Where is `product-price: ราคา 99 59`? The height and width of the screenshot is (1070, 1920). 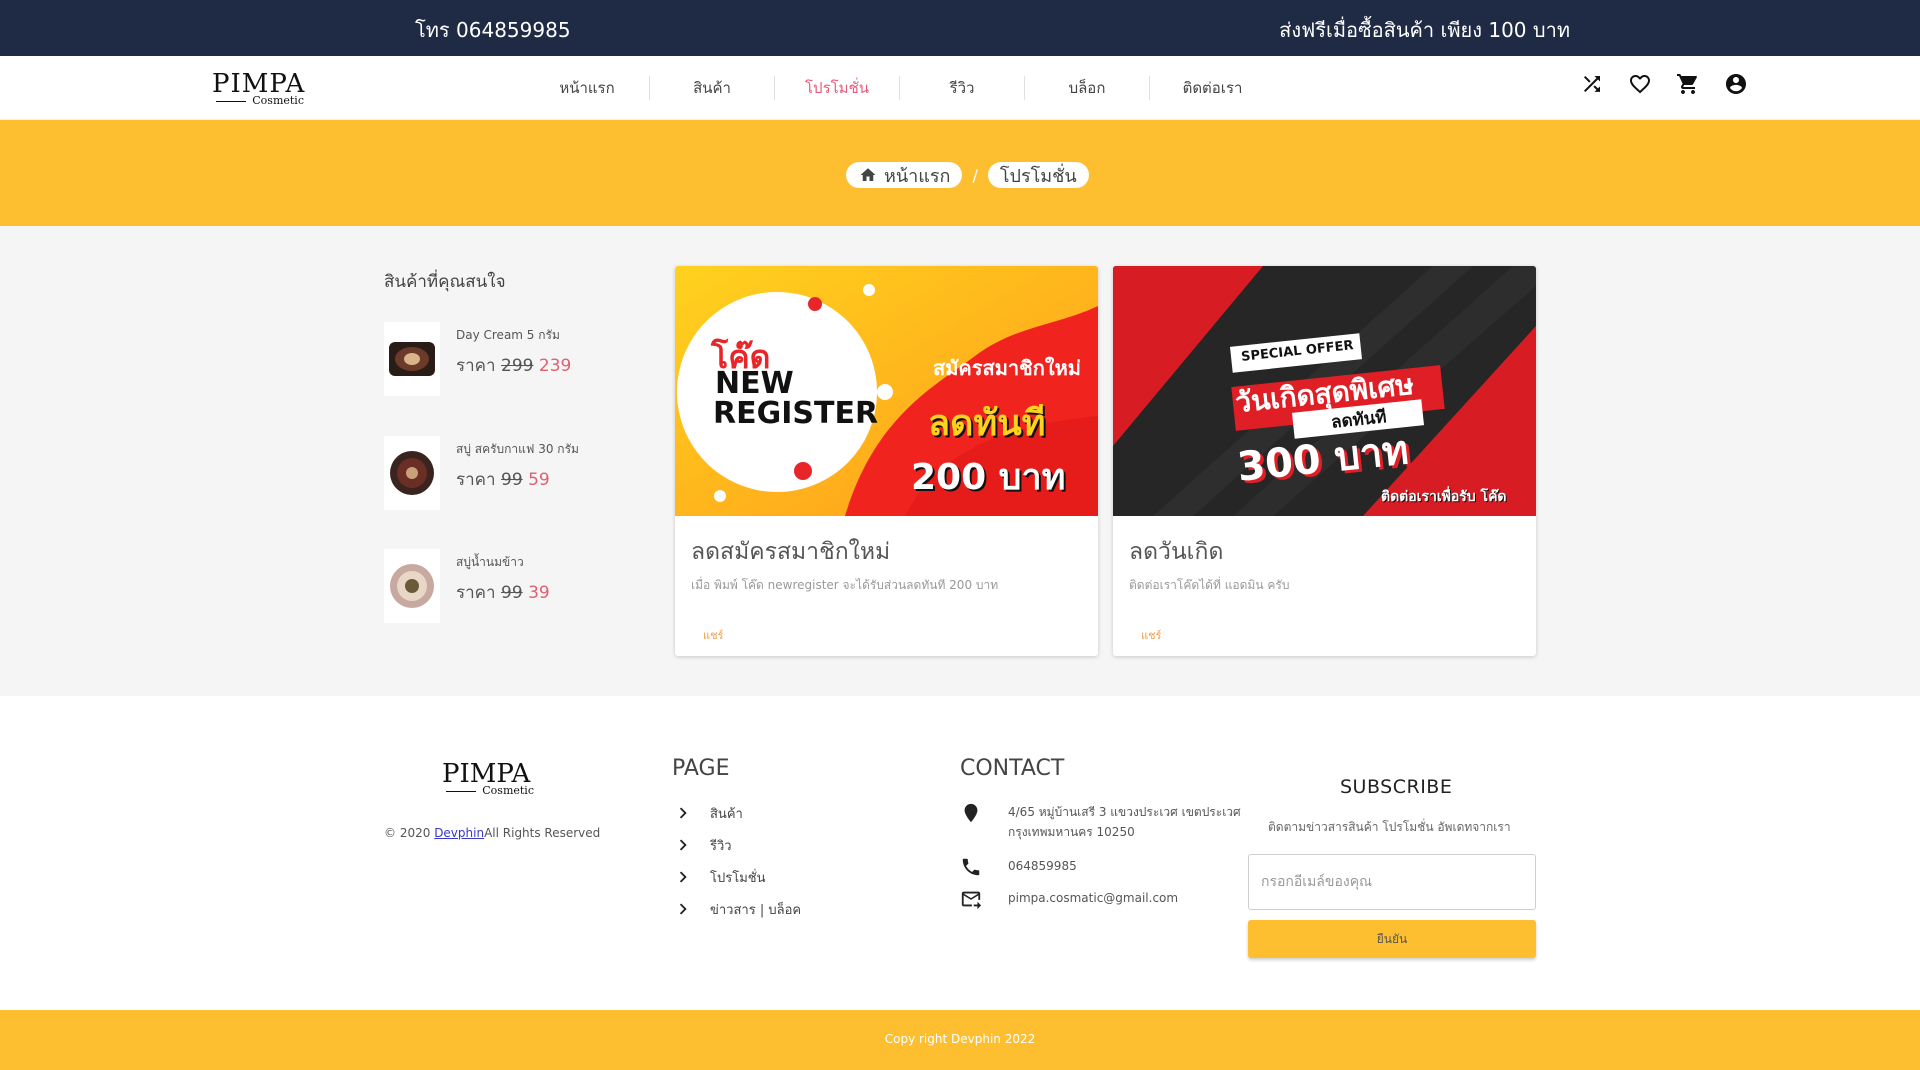
product-price: ราคา 99 59 is located at coordinates (503, 479).